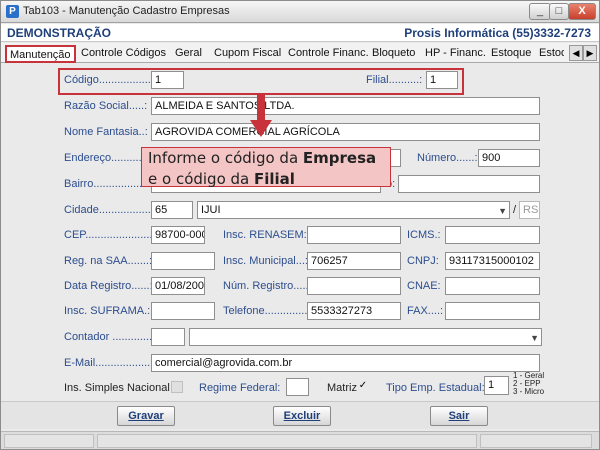 The height and width of the screenshot is (450, 600). What do you see at coordinates (265, 235) in the screenshot?
I see `insc-renasem-label: Insc. RENASEM:` at bounding box center [265, 235].